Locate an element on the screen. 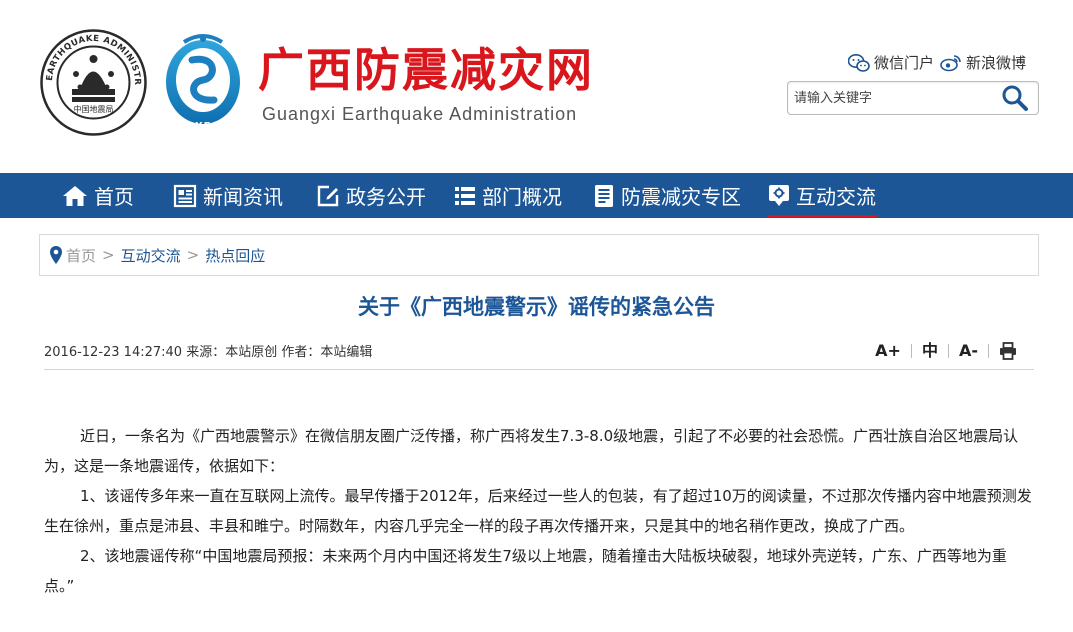 This screenshot has width=1073, height=632. font-medium-button: 中 is located at coordinates (930, 351).